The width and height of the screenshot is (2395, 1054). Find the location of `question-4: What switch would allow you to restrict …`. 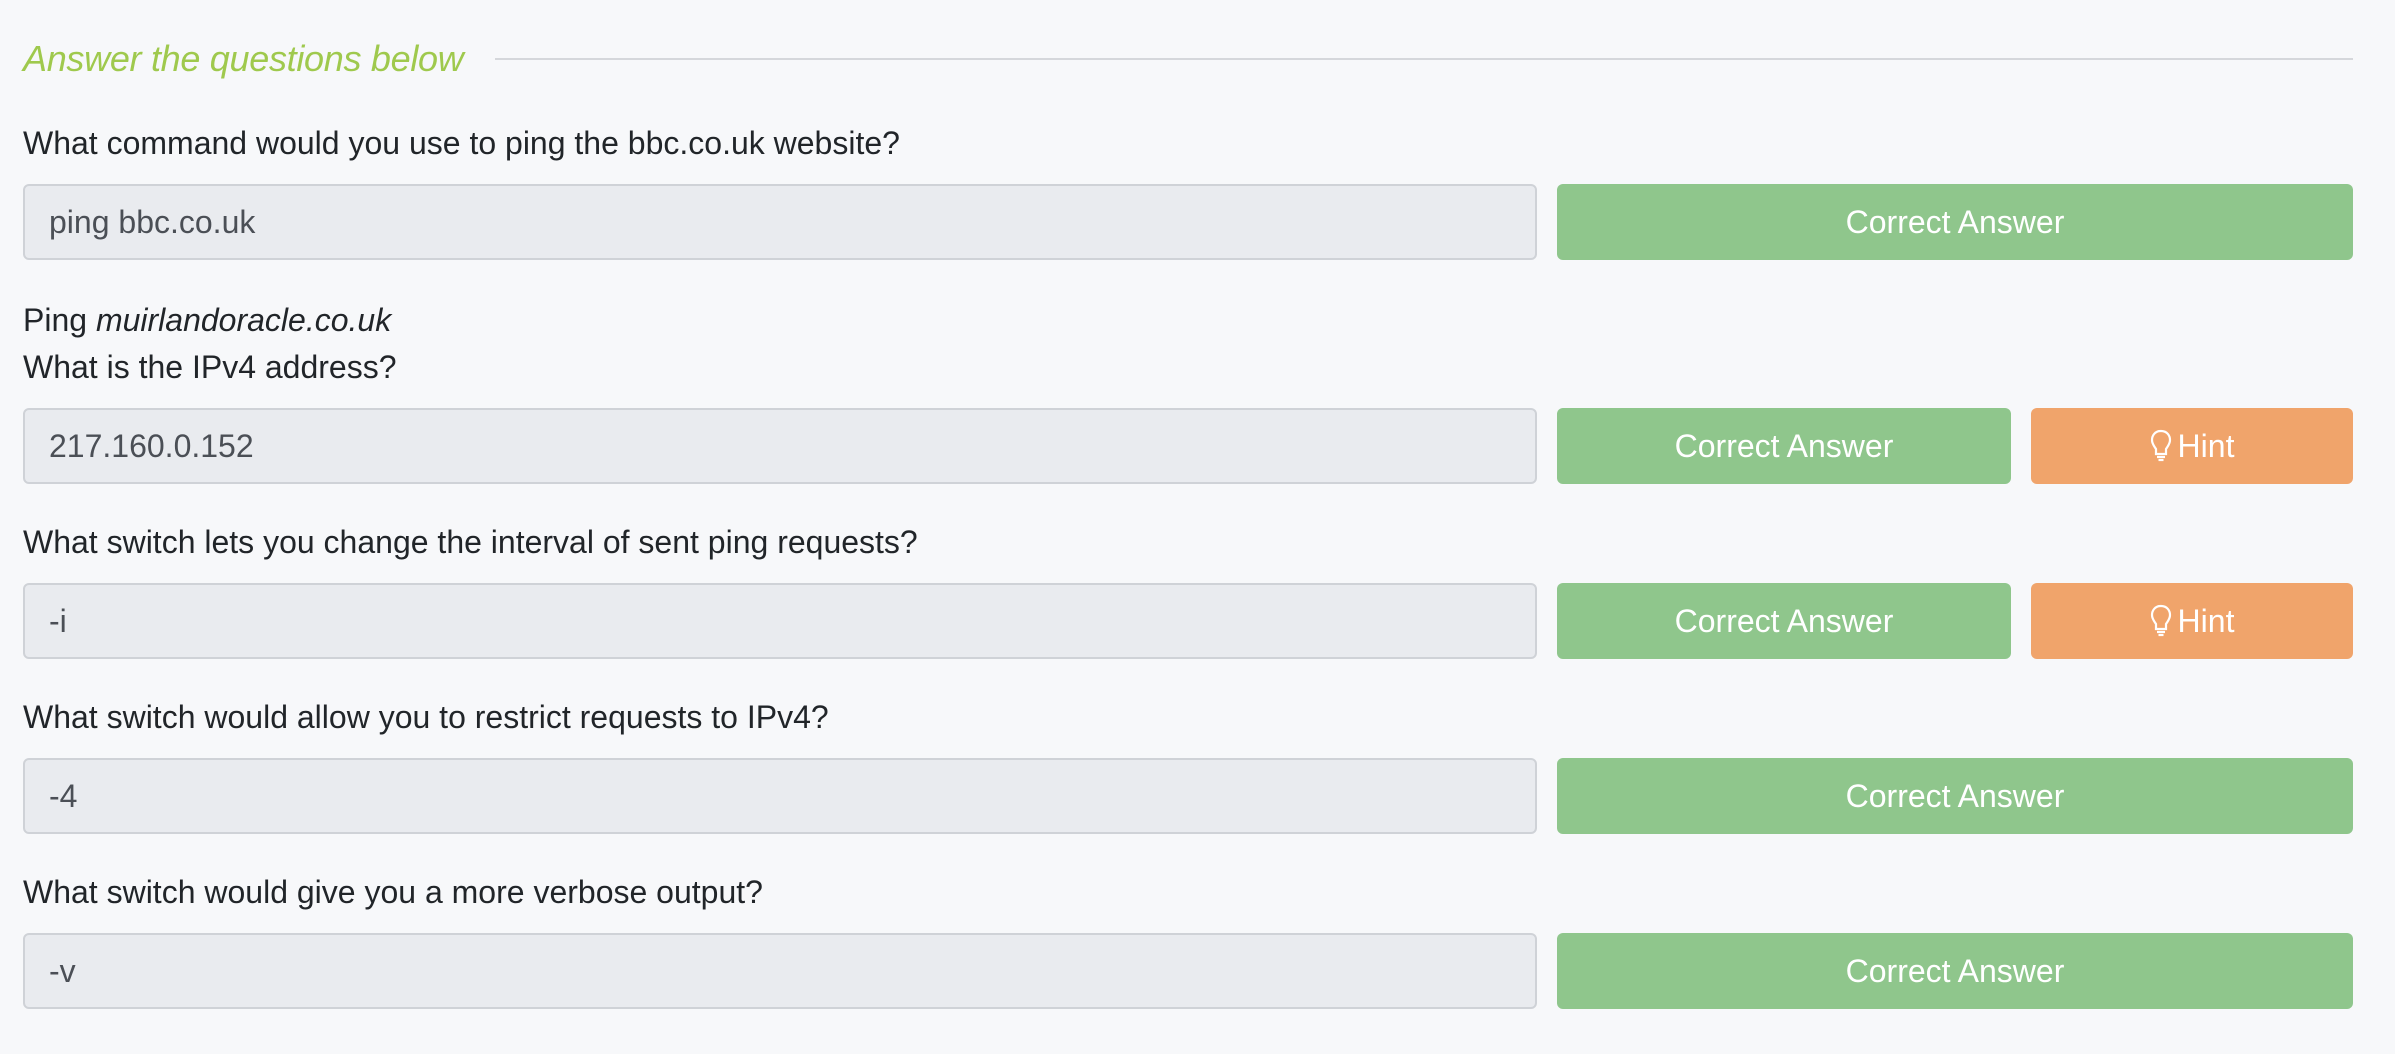

question-4: What switch would allow you to restrict … is located at coordinates (426, 717).